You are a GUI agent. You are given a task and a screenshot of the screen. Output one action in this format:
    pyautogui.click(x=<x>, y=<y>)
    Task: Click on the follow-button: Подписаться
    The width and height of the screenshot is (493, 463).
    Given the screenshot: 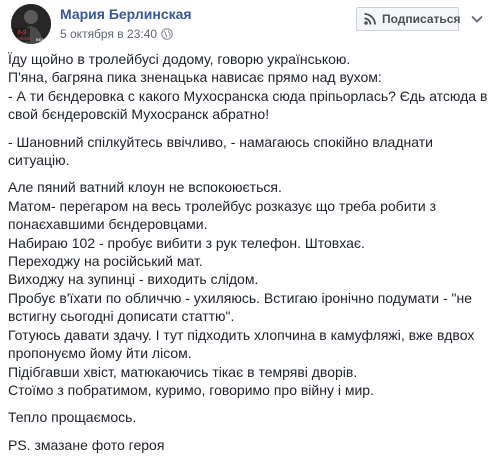 What is the action you would take?
    pyautogui.click(x=408, y=19)
    